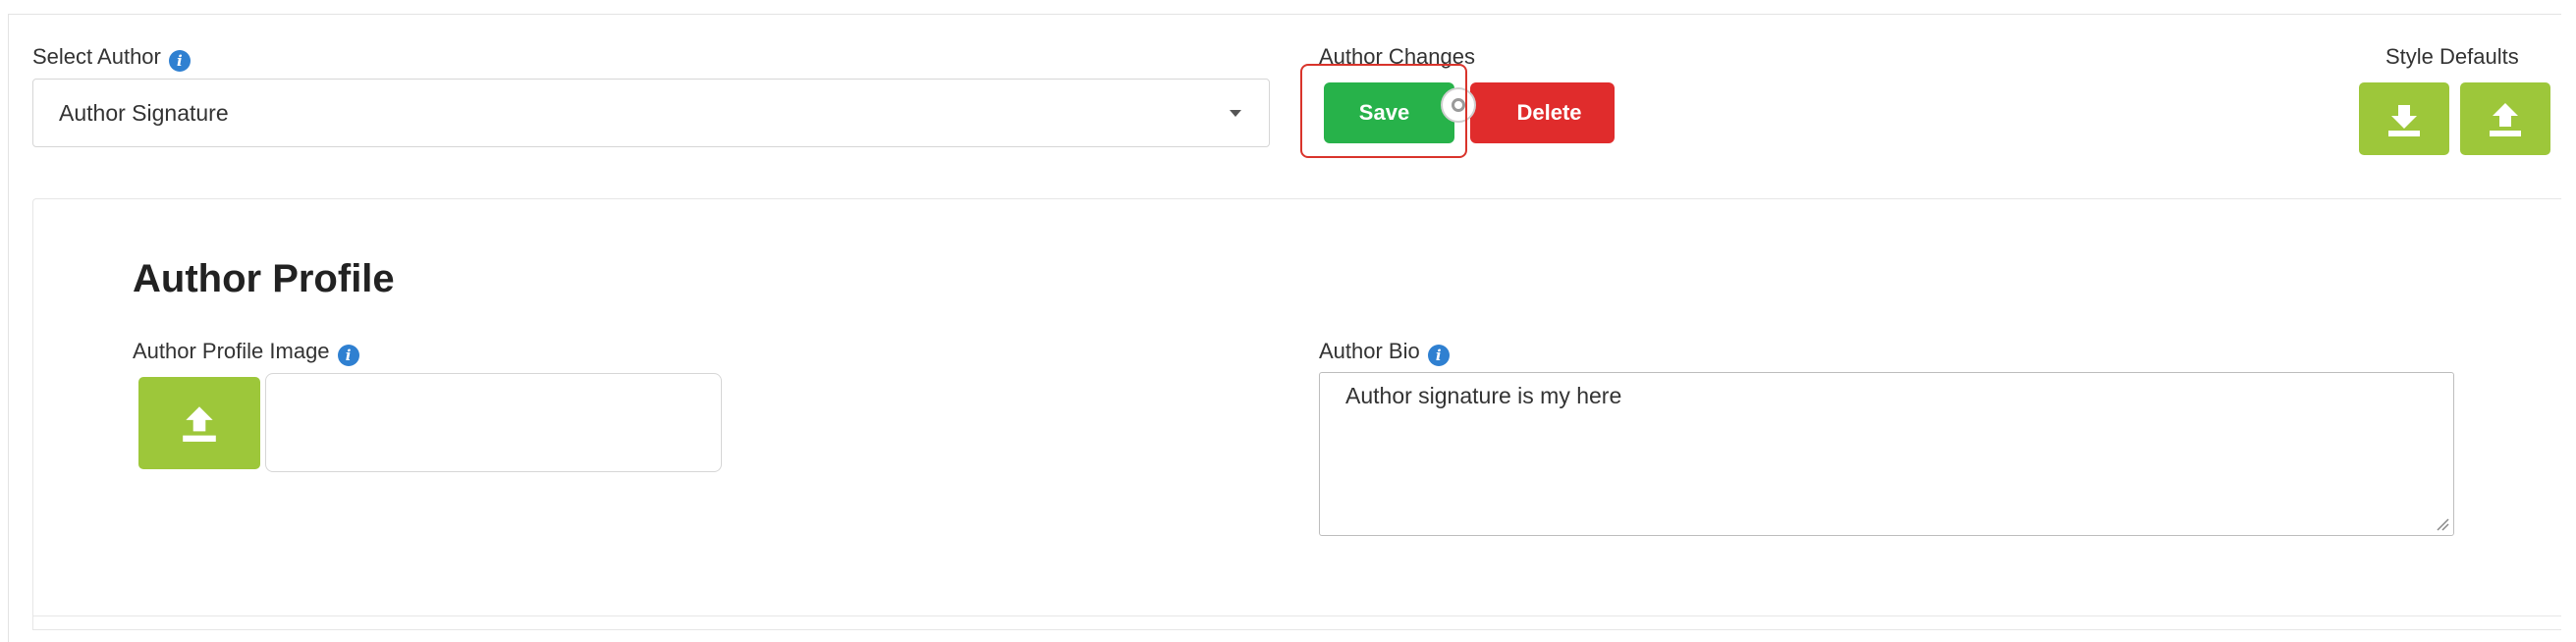  Describe the element at coordinates (1370, 351) in the screenshot. I see `author-bio-label: Author Bio` at that location.